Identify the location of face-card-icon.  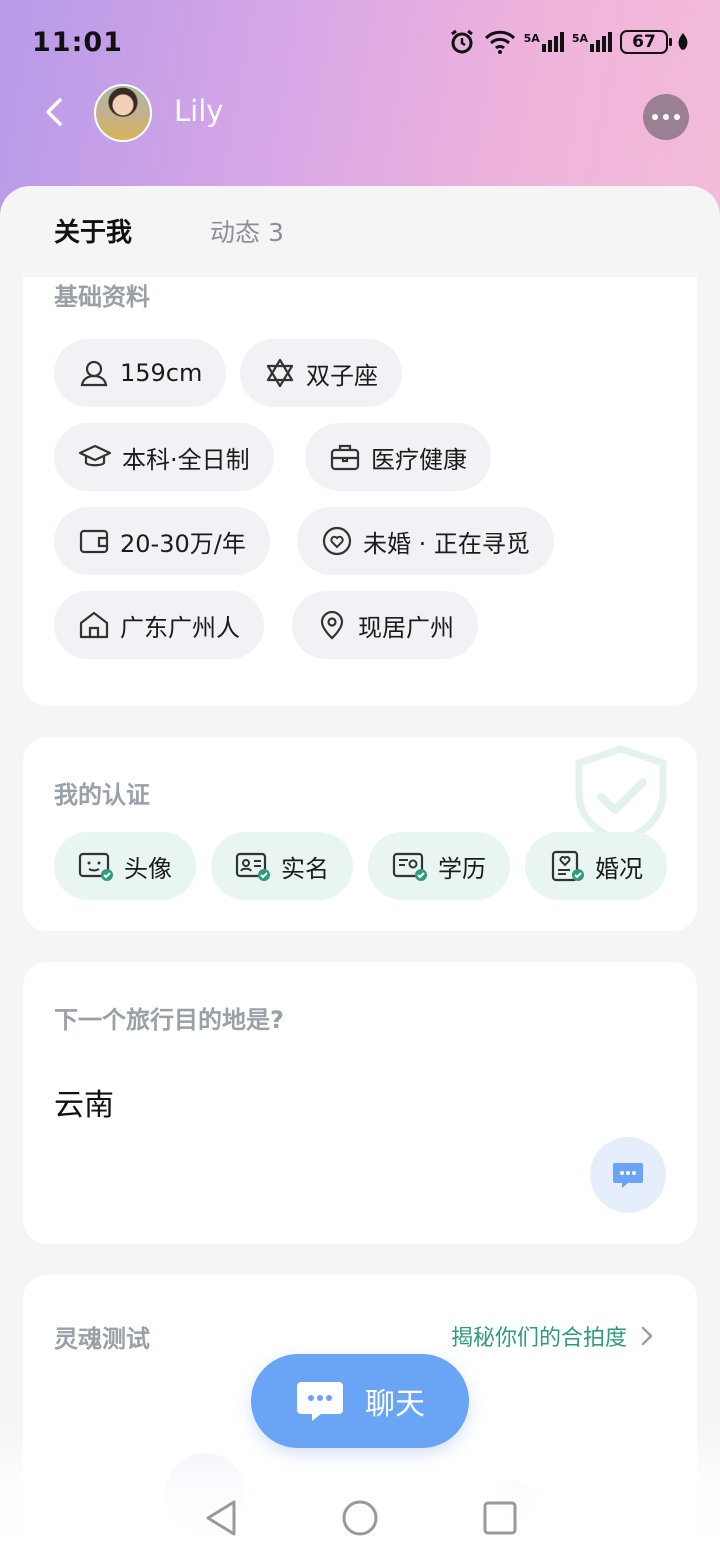
(95, 866).